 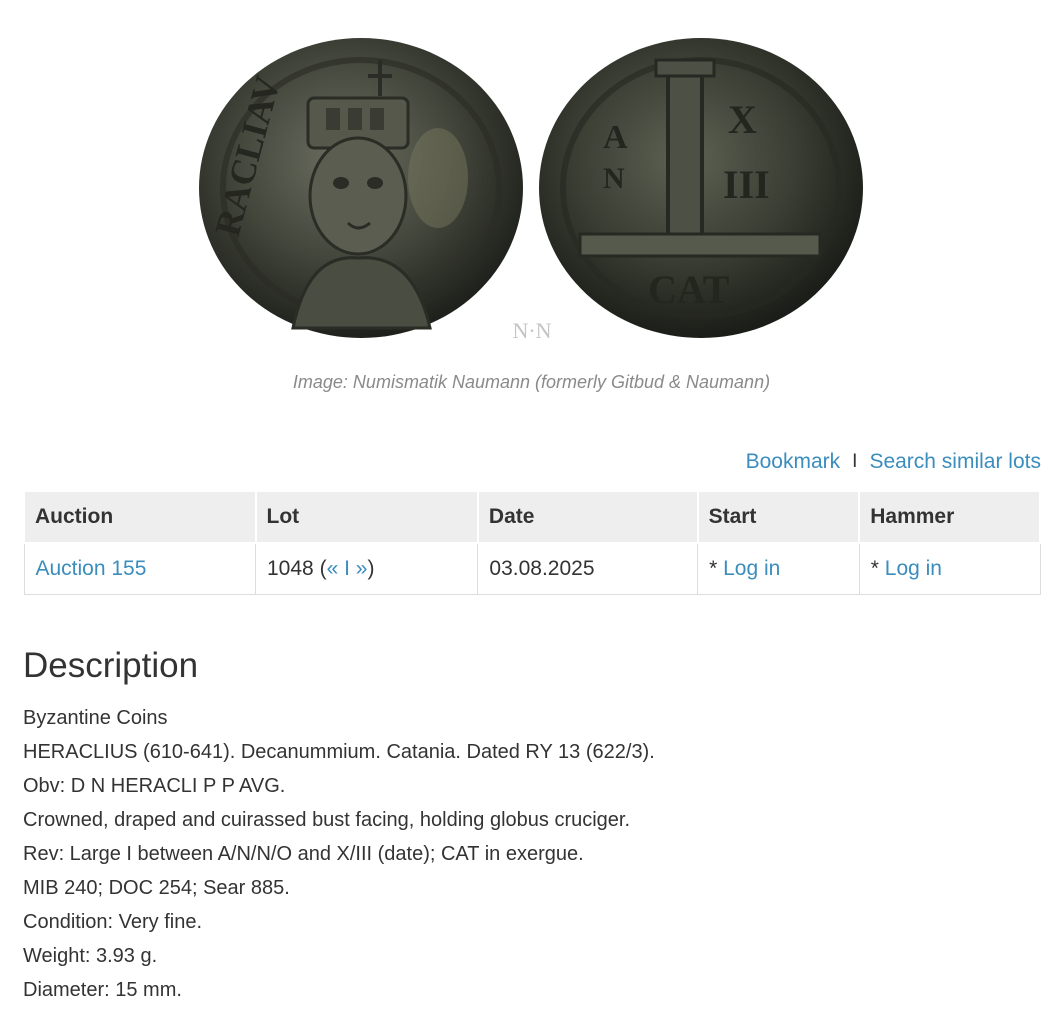 What do you see at coordinates (366, 517) in the screenshot?
I see `header-lot: Lot` at bounding box center [366, 517].